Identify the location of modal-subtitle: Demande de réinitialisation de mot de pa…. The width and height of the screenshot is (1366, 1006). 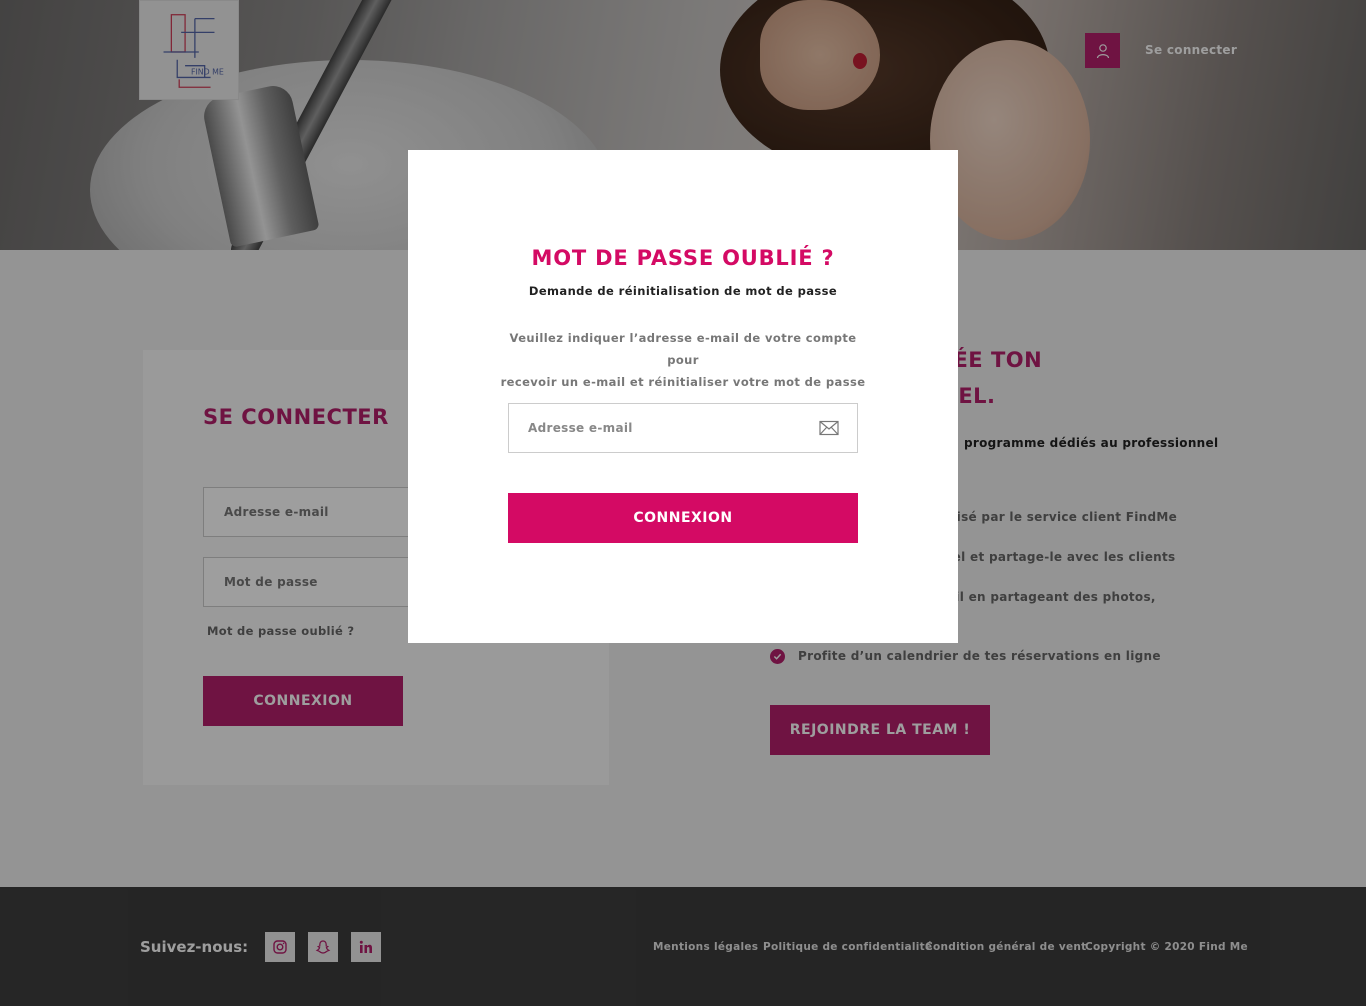
(683, 291).